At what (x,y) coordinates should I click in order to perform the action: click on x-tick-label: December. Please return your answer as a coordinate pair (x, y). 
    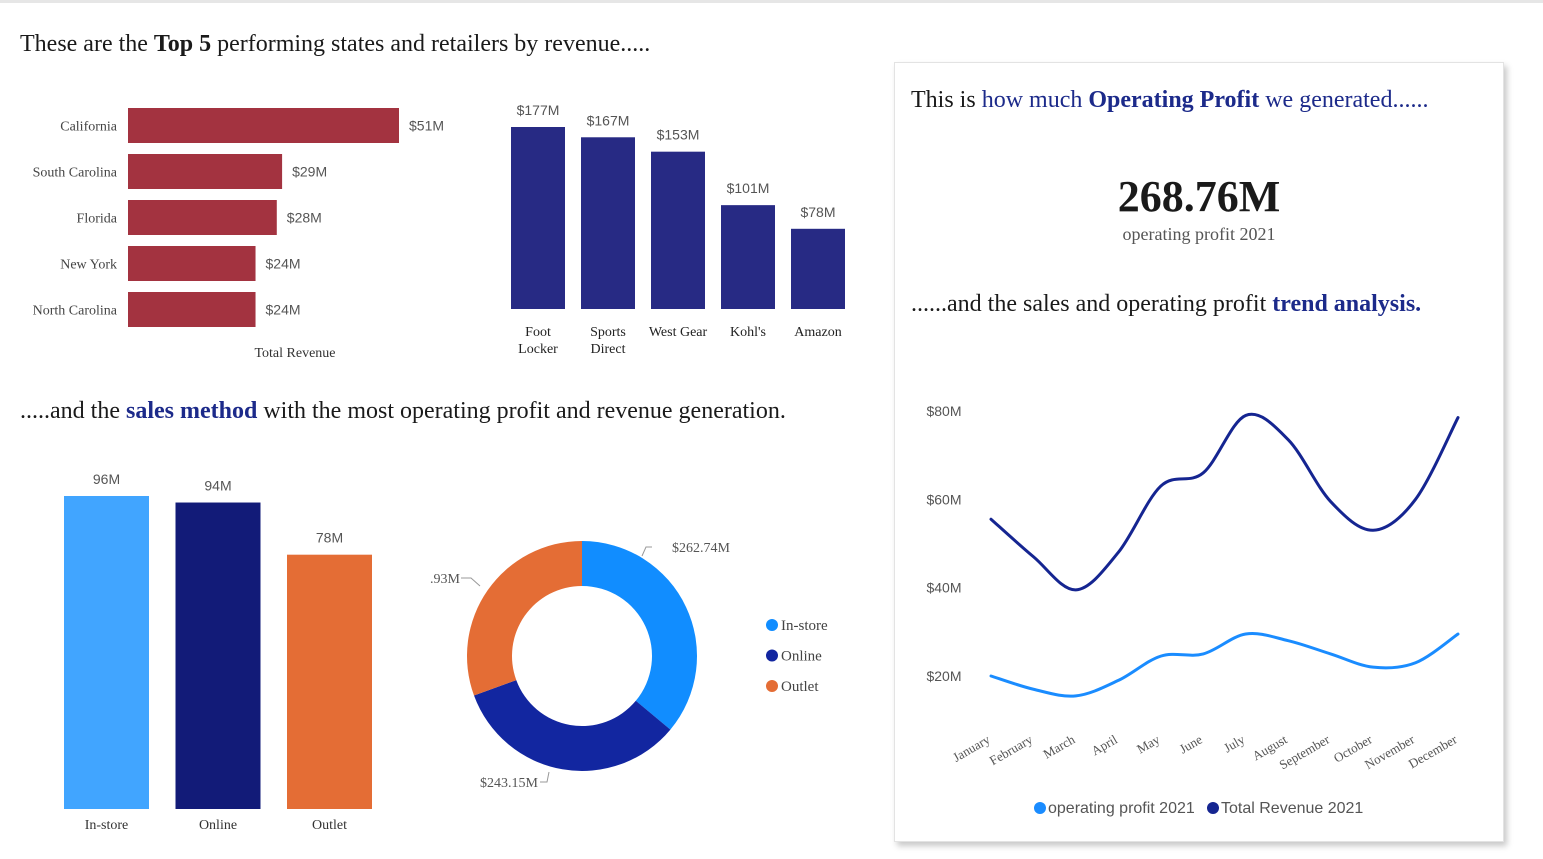
    Looking at the image, I should click on (1433, 751).